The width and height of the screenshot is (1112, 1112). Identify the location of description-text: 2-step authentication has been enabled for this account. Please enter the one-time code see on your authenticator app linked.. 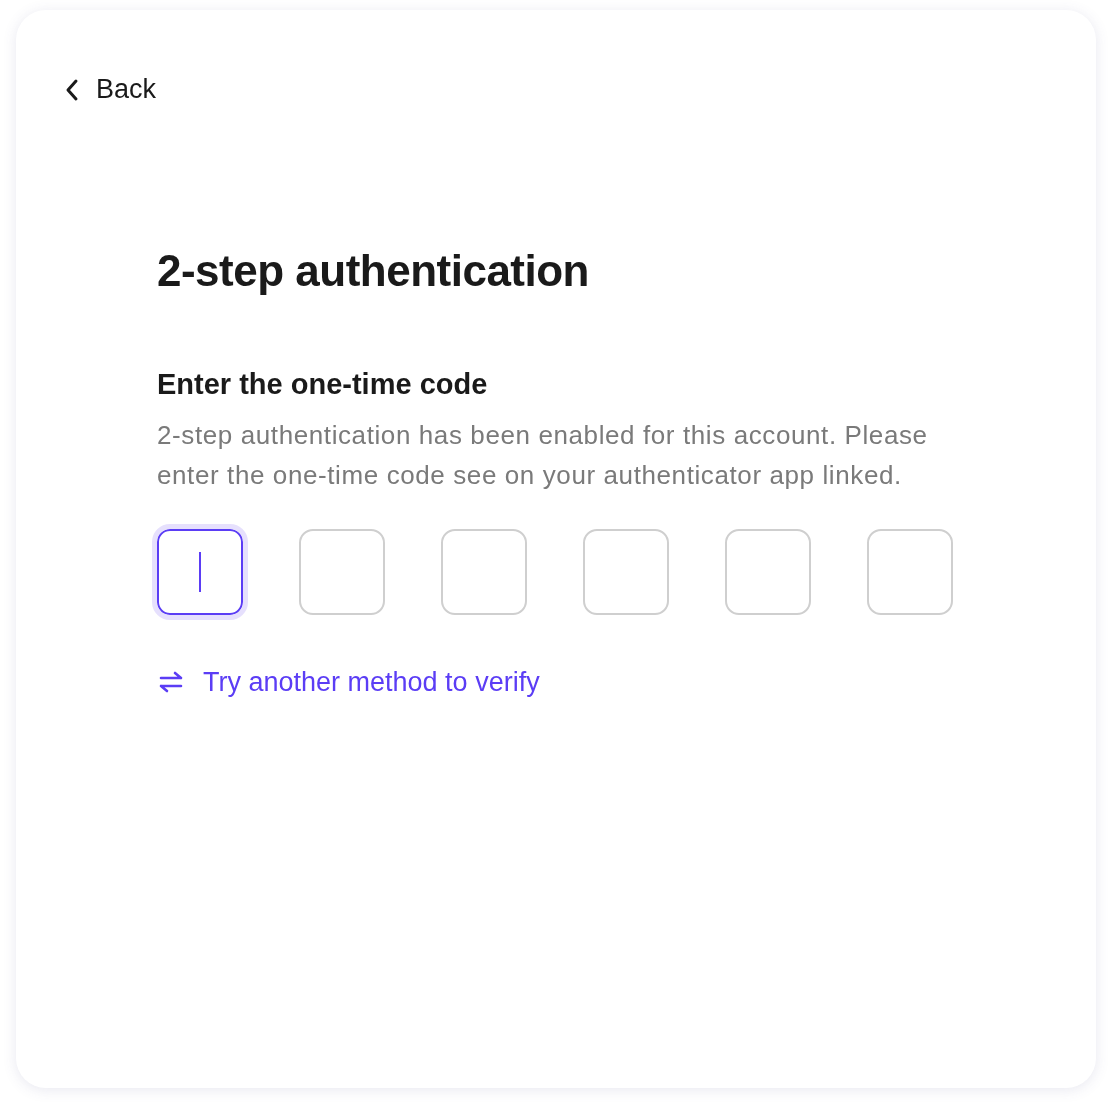
(543, 455).